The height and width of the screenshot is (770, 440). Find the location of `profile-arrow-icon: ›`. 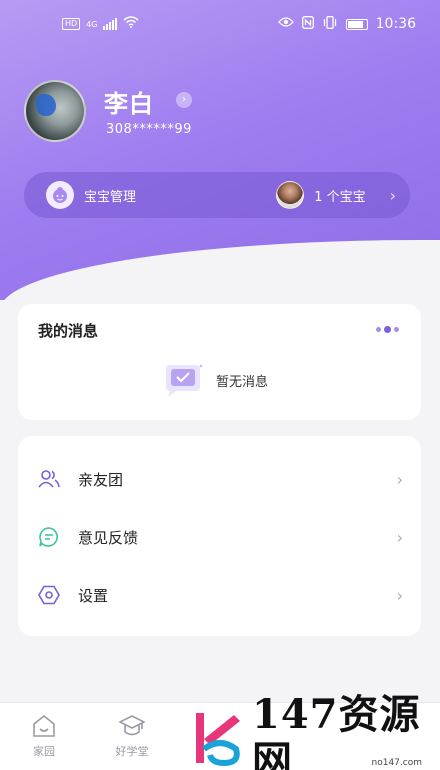

profile-arrow-icon: › is located at coordinates (184, 100).